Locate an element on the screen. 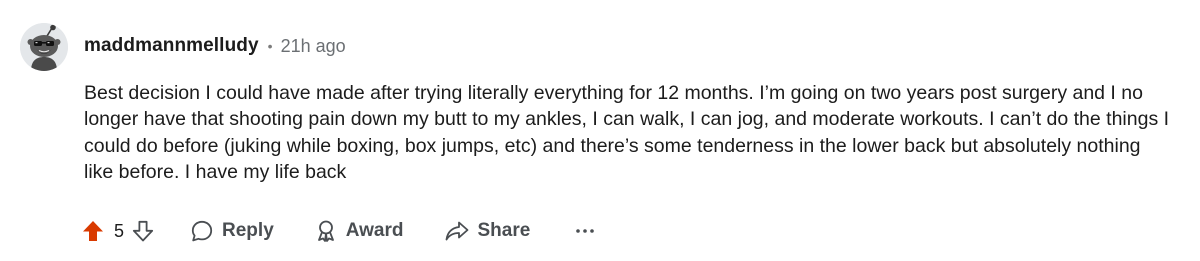  share-arrow-icon is located at coordinates (456, 231).